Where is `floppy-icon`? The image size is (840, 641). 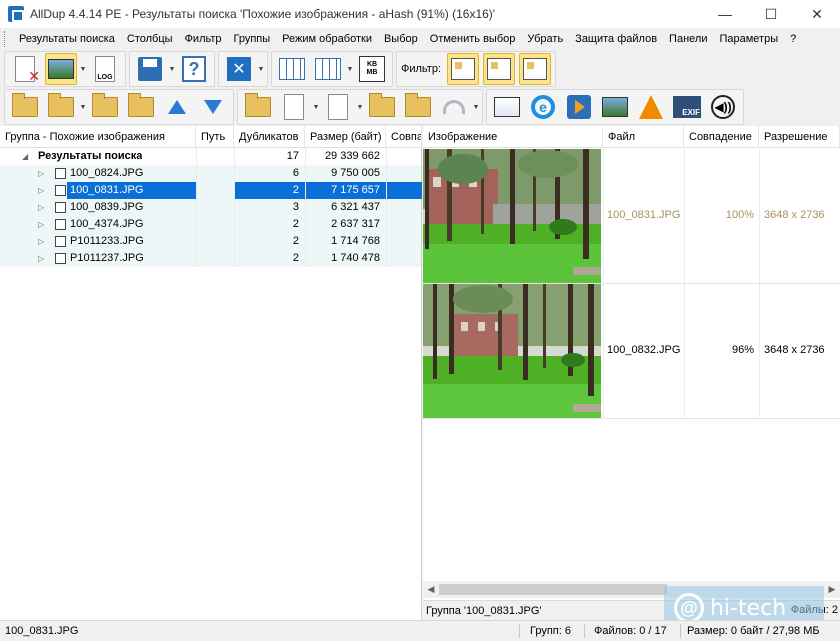 floppy-icon is located at coordinates (150, 69).